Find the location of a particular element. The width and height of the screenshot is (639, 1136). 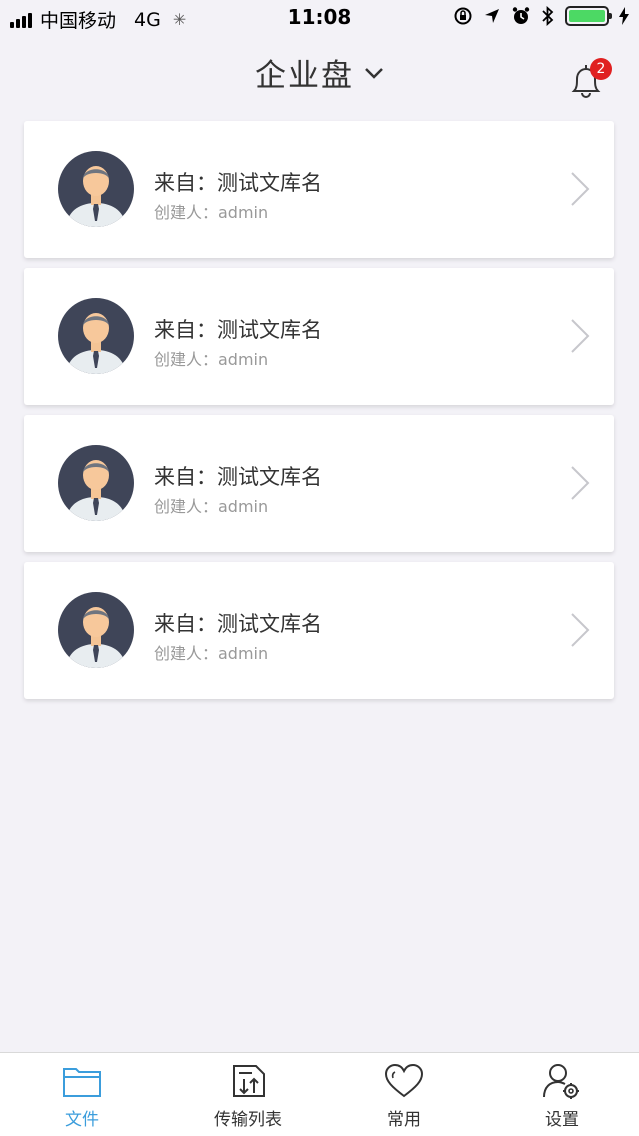

battery-level is located at coordinates (587, 16).